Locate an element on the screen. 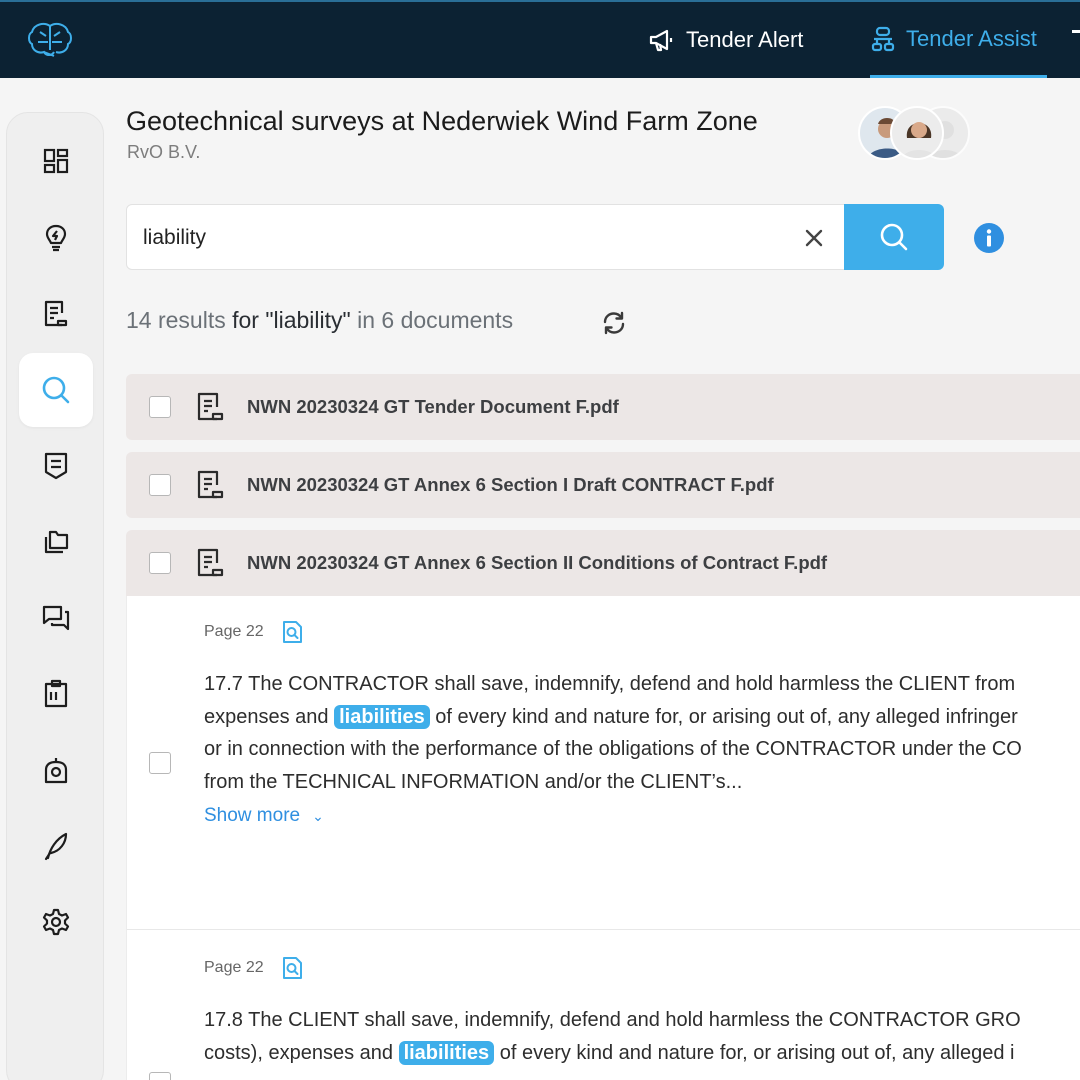 This screenshot has height=1080, width=1080. chevron-down-icon: ⌄ is located at coordinates (318, 816).